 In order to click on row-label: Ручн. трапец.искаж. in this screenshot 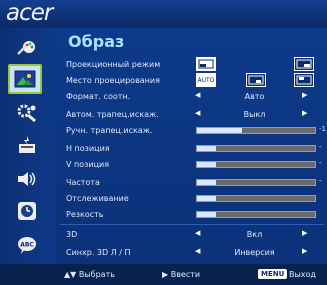, I will do `click(109, 130)`.